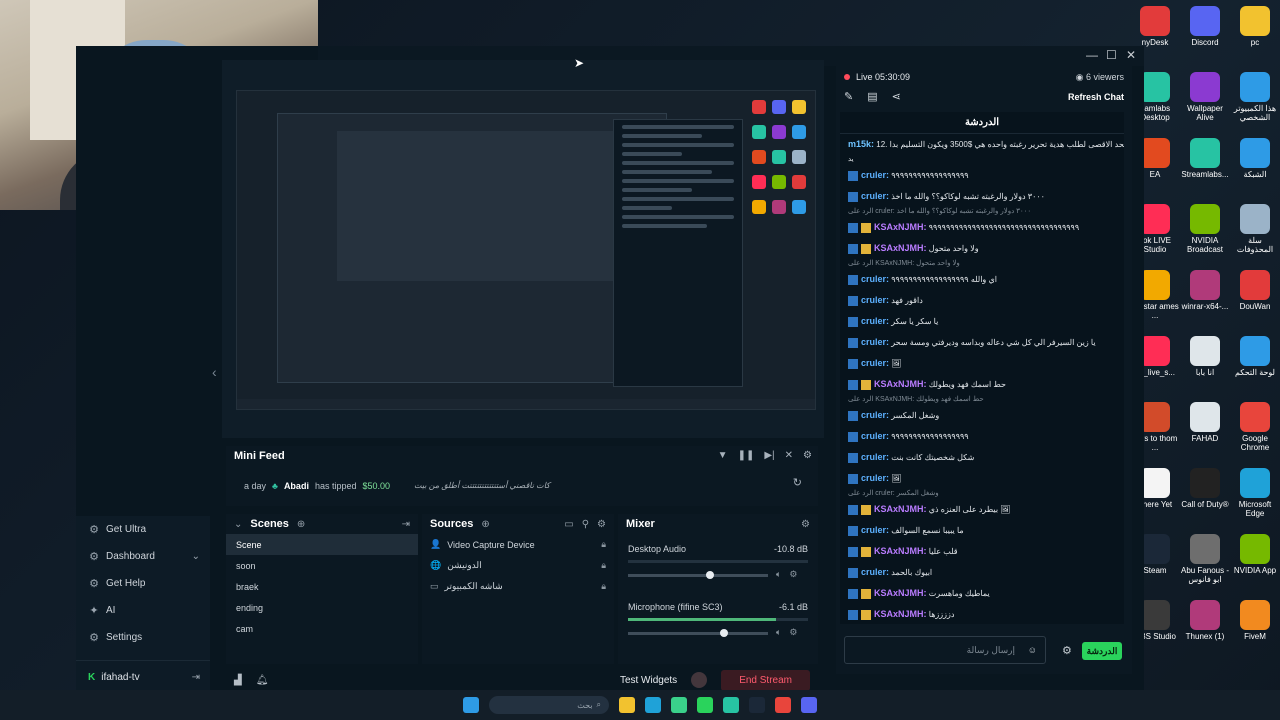  What do you see at coordinates (698, 575) in the screenshot?
I see `volume-slider` at bounding box center [698, 575].